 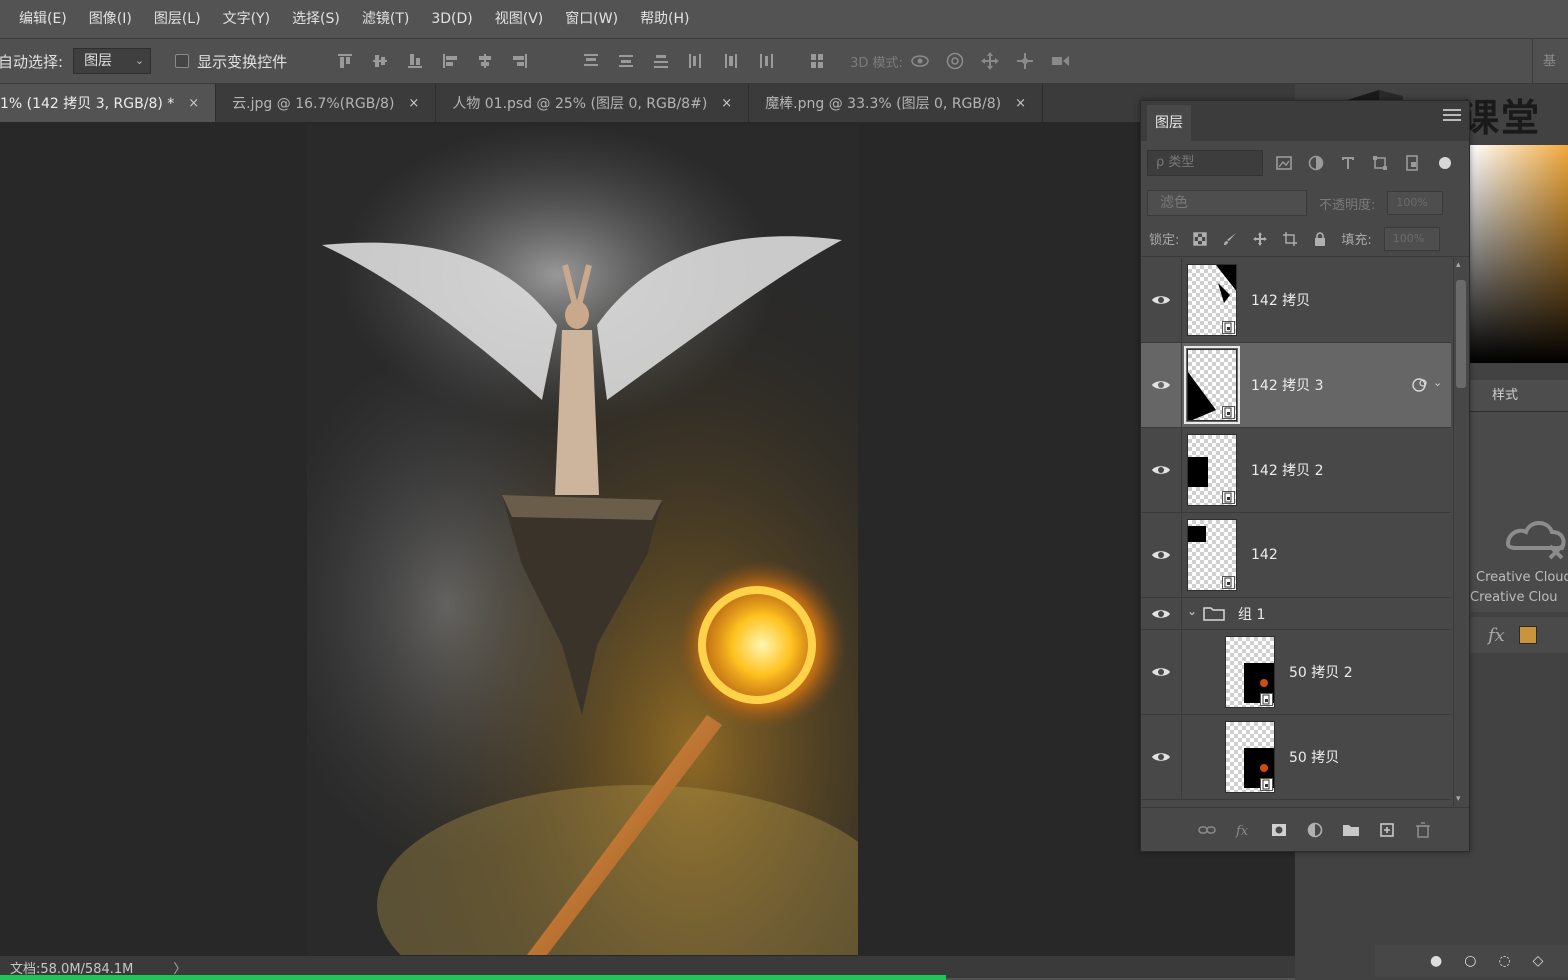 What do you see at coordinates (896, 103) in the screenshot?
I see `tab-document-4: 魔棒.png @ 33.3% (图层 0, RGB/8) ×` at bounding box center [896, 103].